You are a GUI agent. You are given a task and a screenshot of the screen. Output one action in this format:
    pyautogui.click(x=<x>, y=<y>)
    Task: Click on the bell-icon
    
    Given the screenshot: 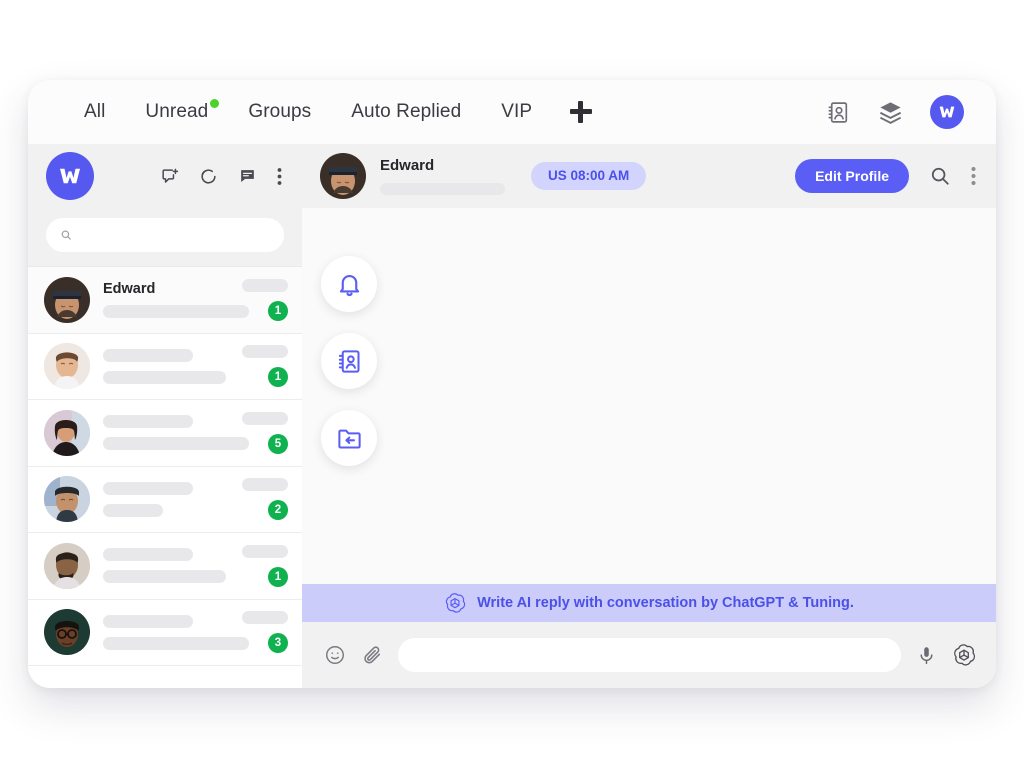 What is the action you would take?
    pyautogui.click(x=349, y=285)
    